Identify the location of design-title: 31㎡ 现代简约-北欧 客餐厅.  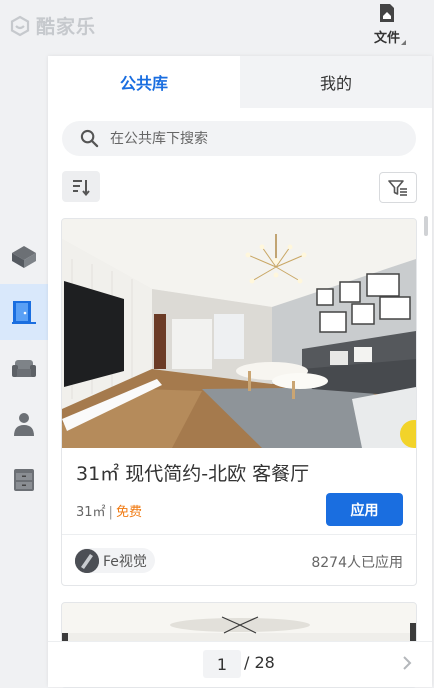
(192, 472).